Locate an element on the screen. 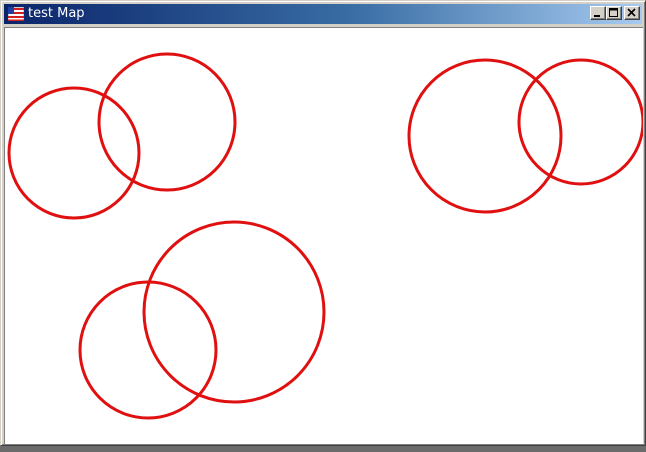  close-button is located at coordinates (632, 13).